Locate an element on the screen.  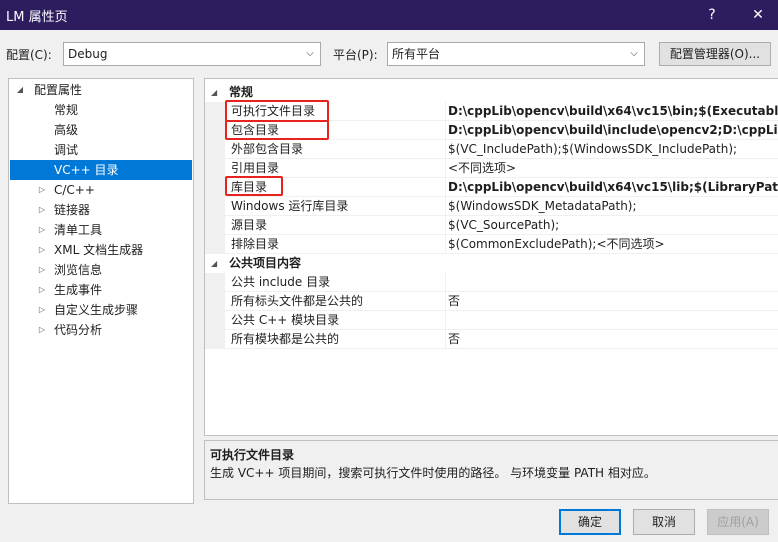
platform-dropdown: 所有平台 ⌵ is located at coordinates (516, 54).